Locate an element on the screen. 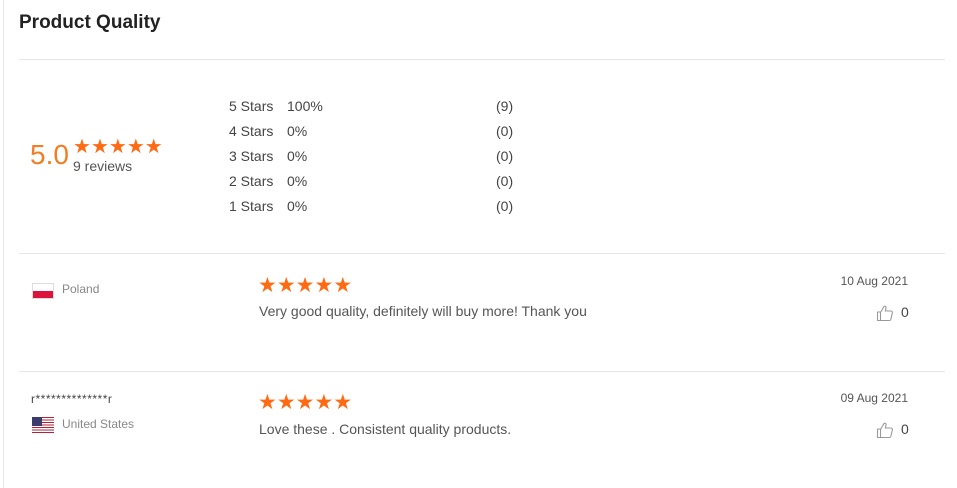 The height and width of the screenshot is (488, 957). star-level-label: 5 Stars is located at coordinates (251, 106).